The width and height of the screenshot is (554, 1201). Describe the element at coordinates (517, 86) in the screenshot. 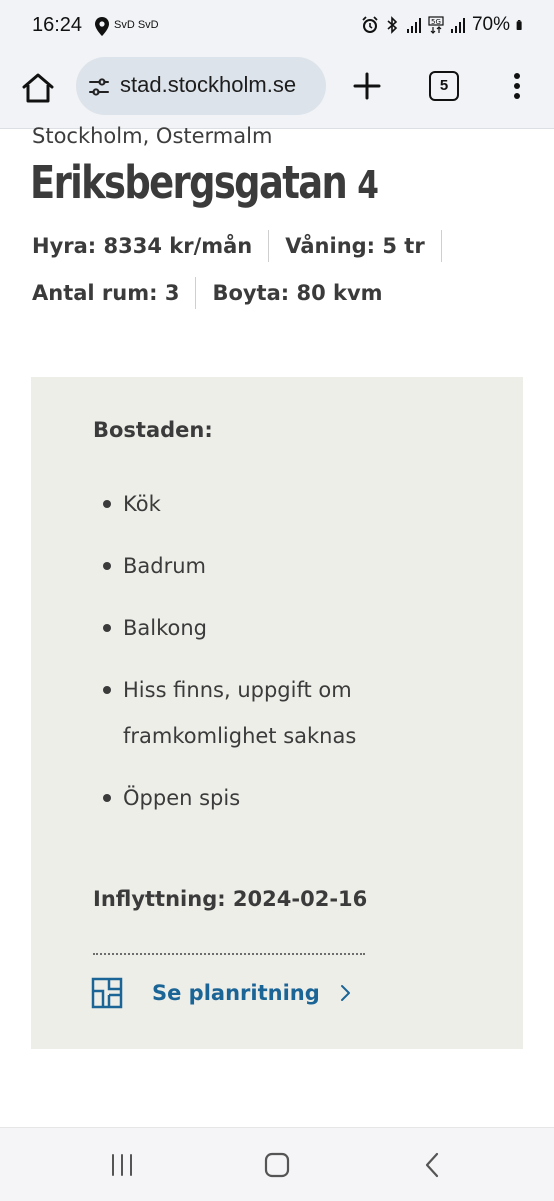

I see `more-vert-icon` at that location.